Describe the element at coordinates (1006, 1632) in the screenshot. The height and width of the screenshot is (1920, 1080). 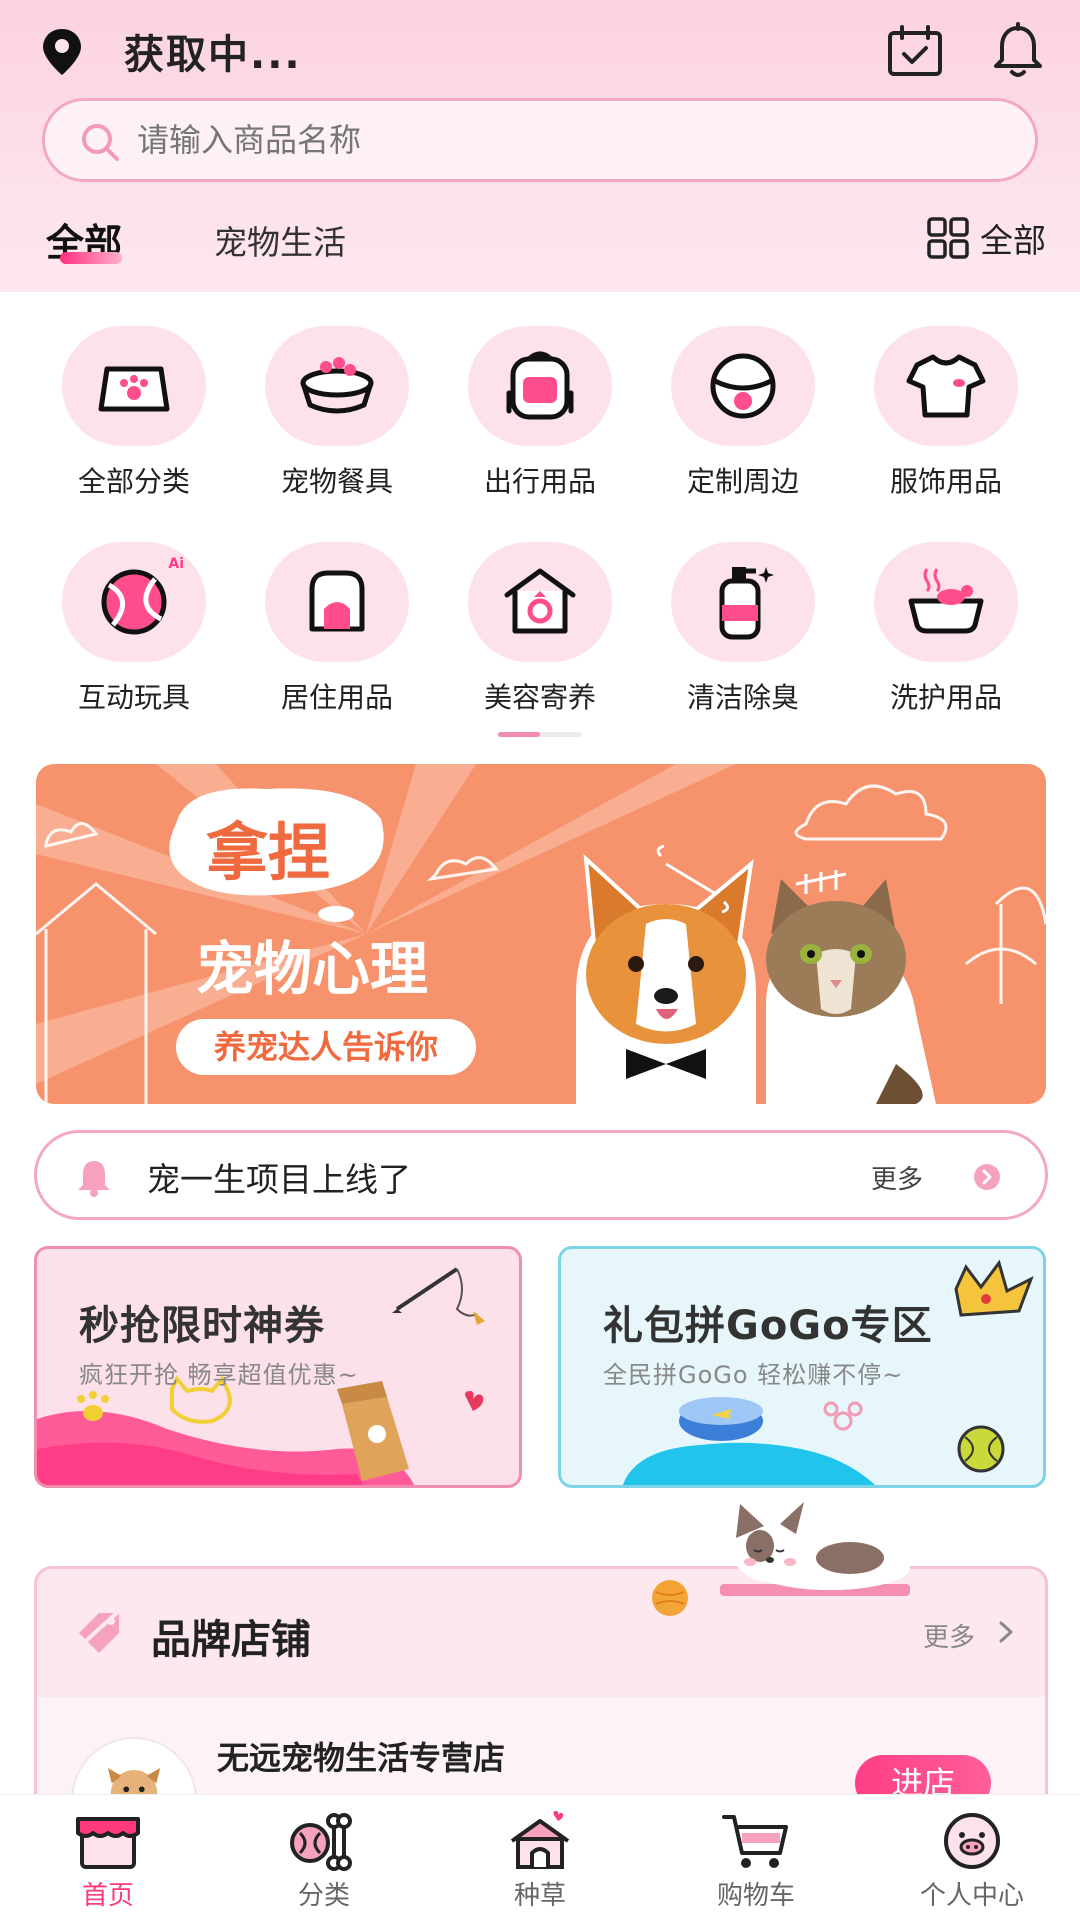
I see `chevron-right-icon` at that location.